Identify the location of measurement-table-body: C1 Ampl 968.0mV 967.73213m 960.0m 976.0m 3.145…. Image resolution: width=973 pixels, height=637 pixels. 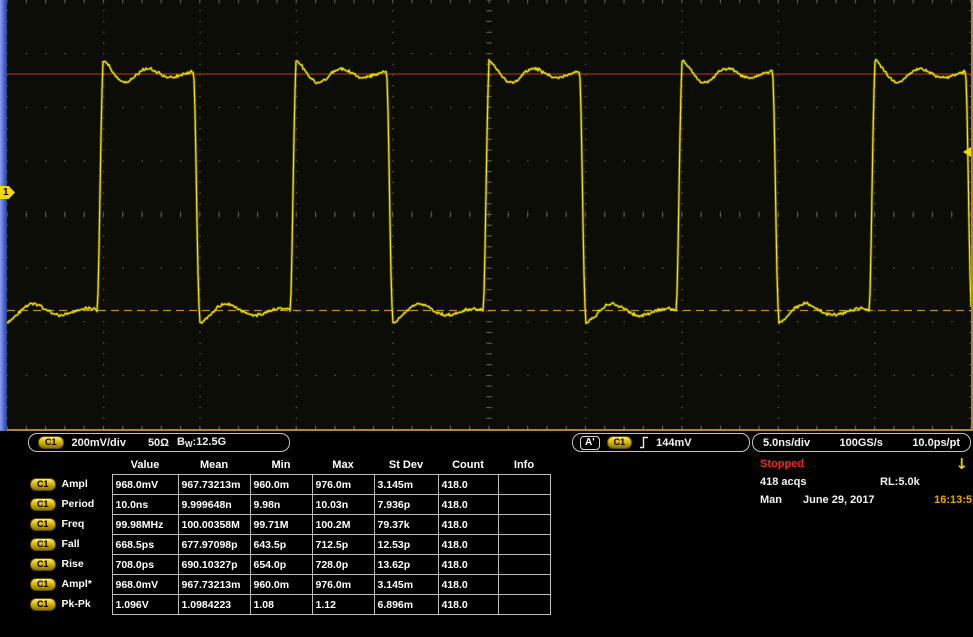
(290, 544).